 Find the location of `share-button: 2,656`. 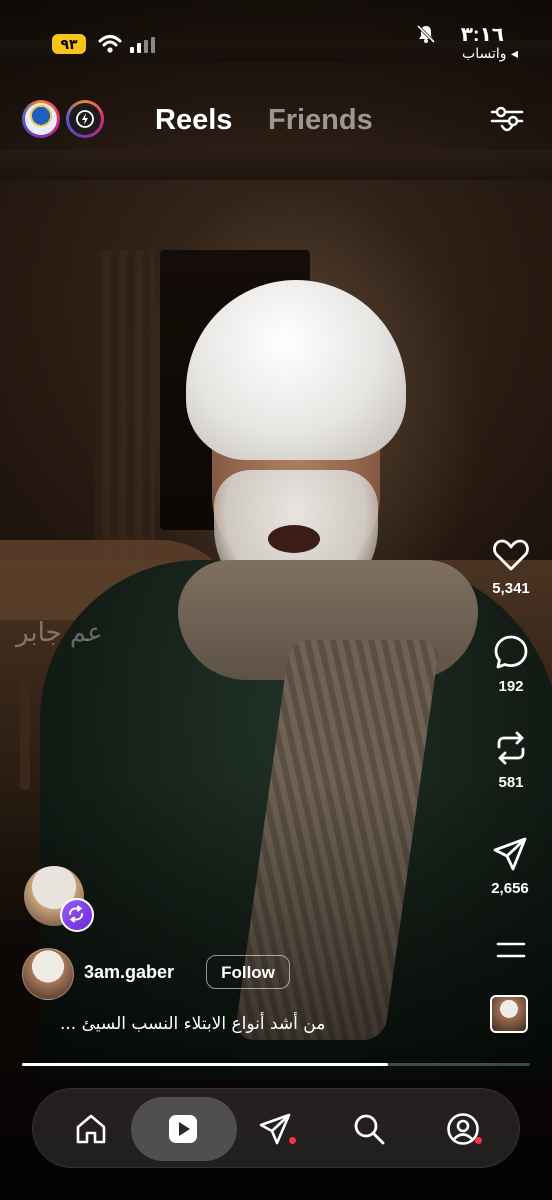

share-button: 2,656 is located at coordinates (510, 866).